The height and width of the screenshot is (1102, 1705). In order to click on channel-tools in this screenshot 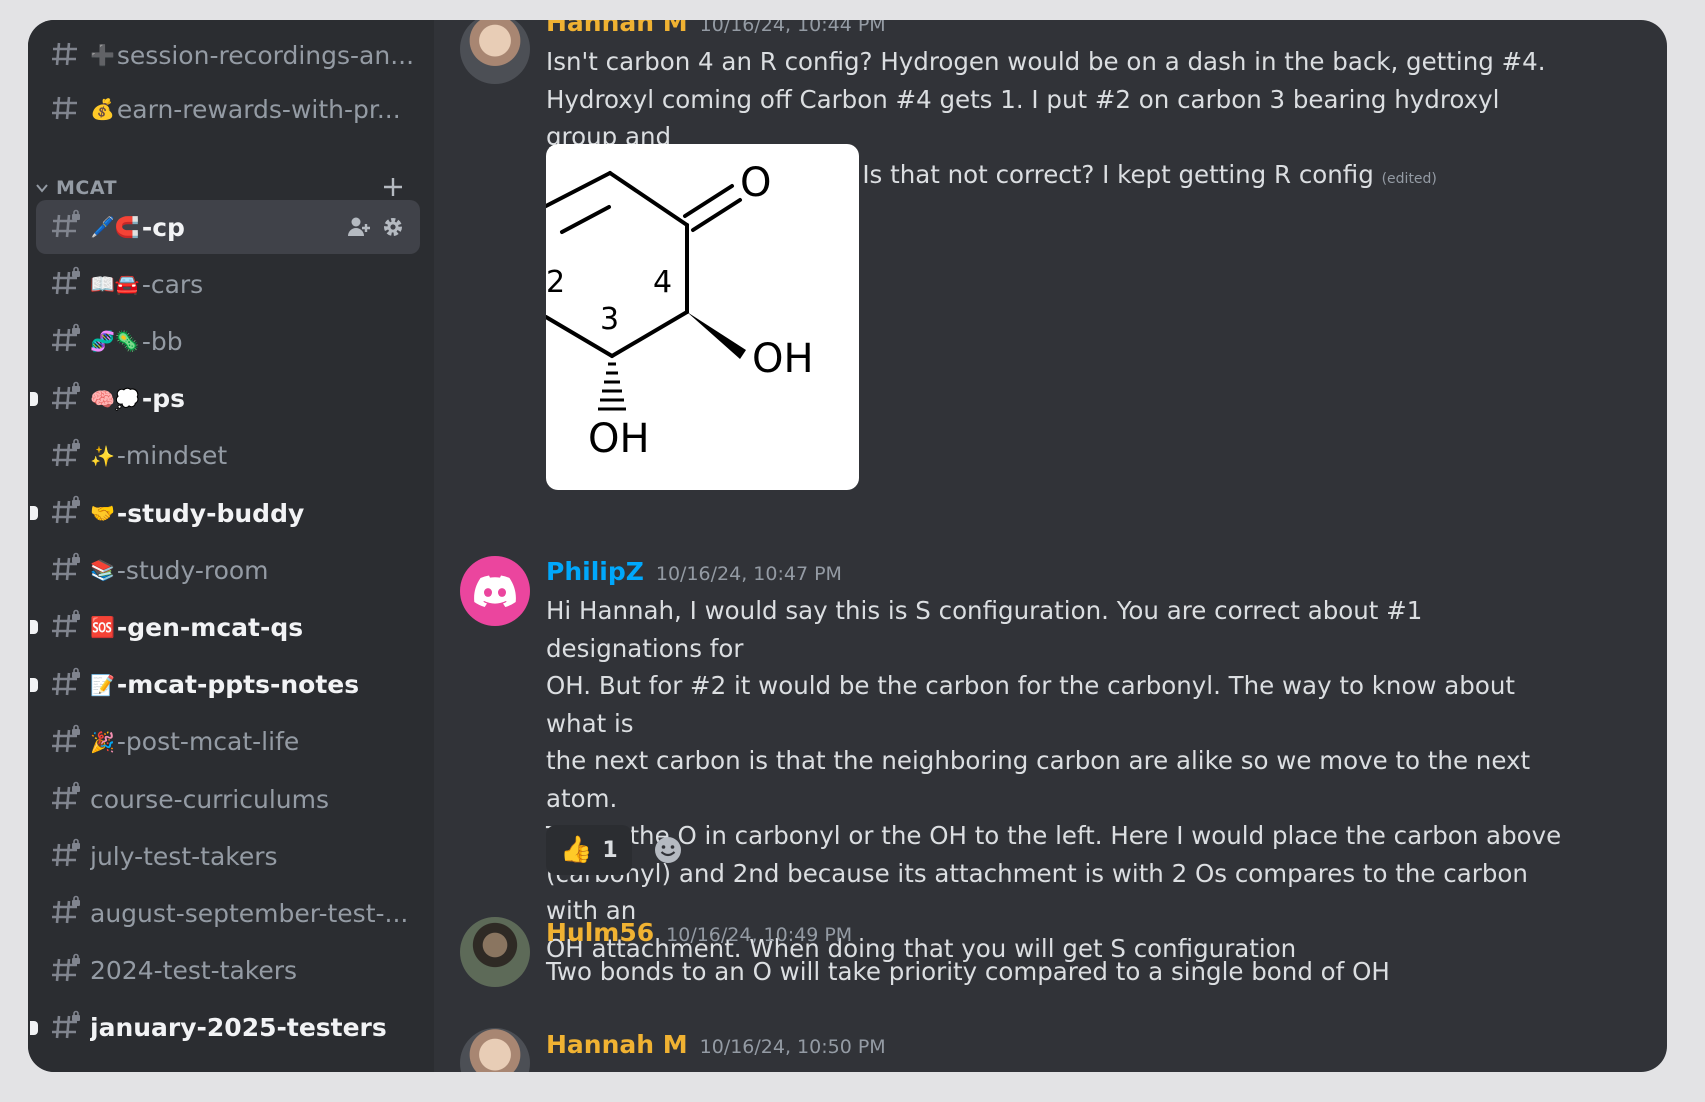, I will do `click(376, 227)`.